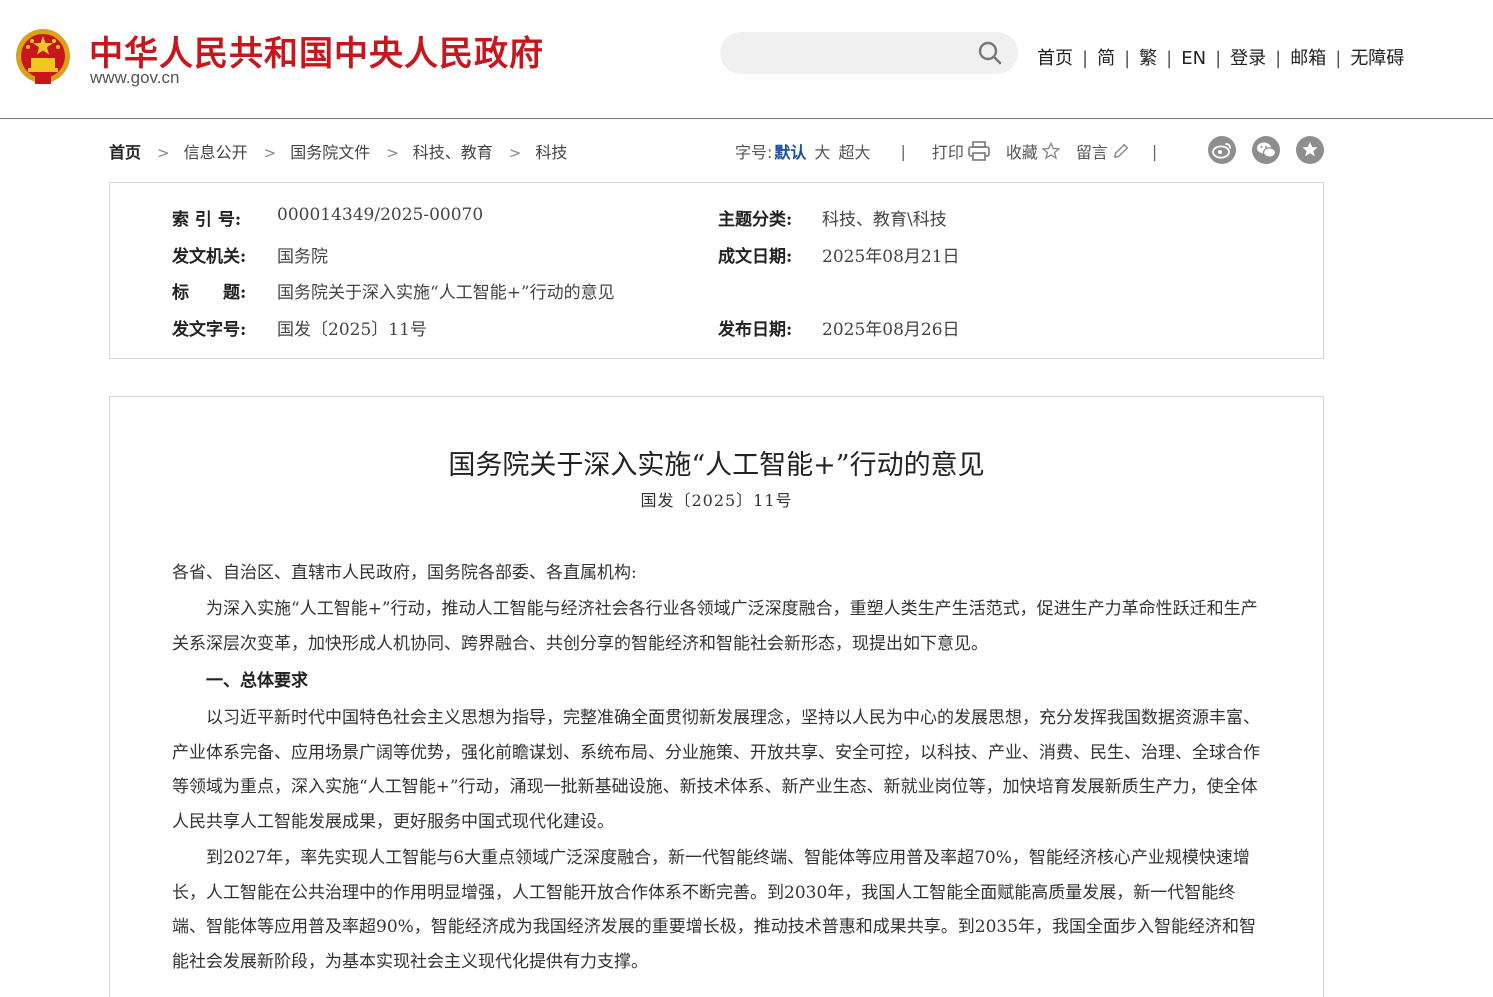 The height and width of the screenshot is (997, 1493). I want to click on nav-login: 登录, so click(1248, 58).